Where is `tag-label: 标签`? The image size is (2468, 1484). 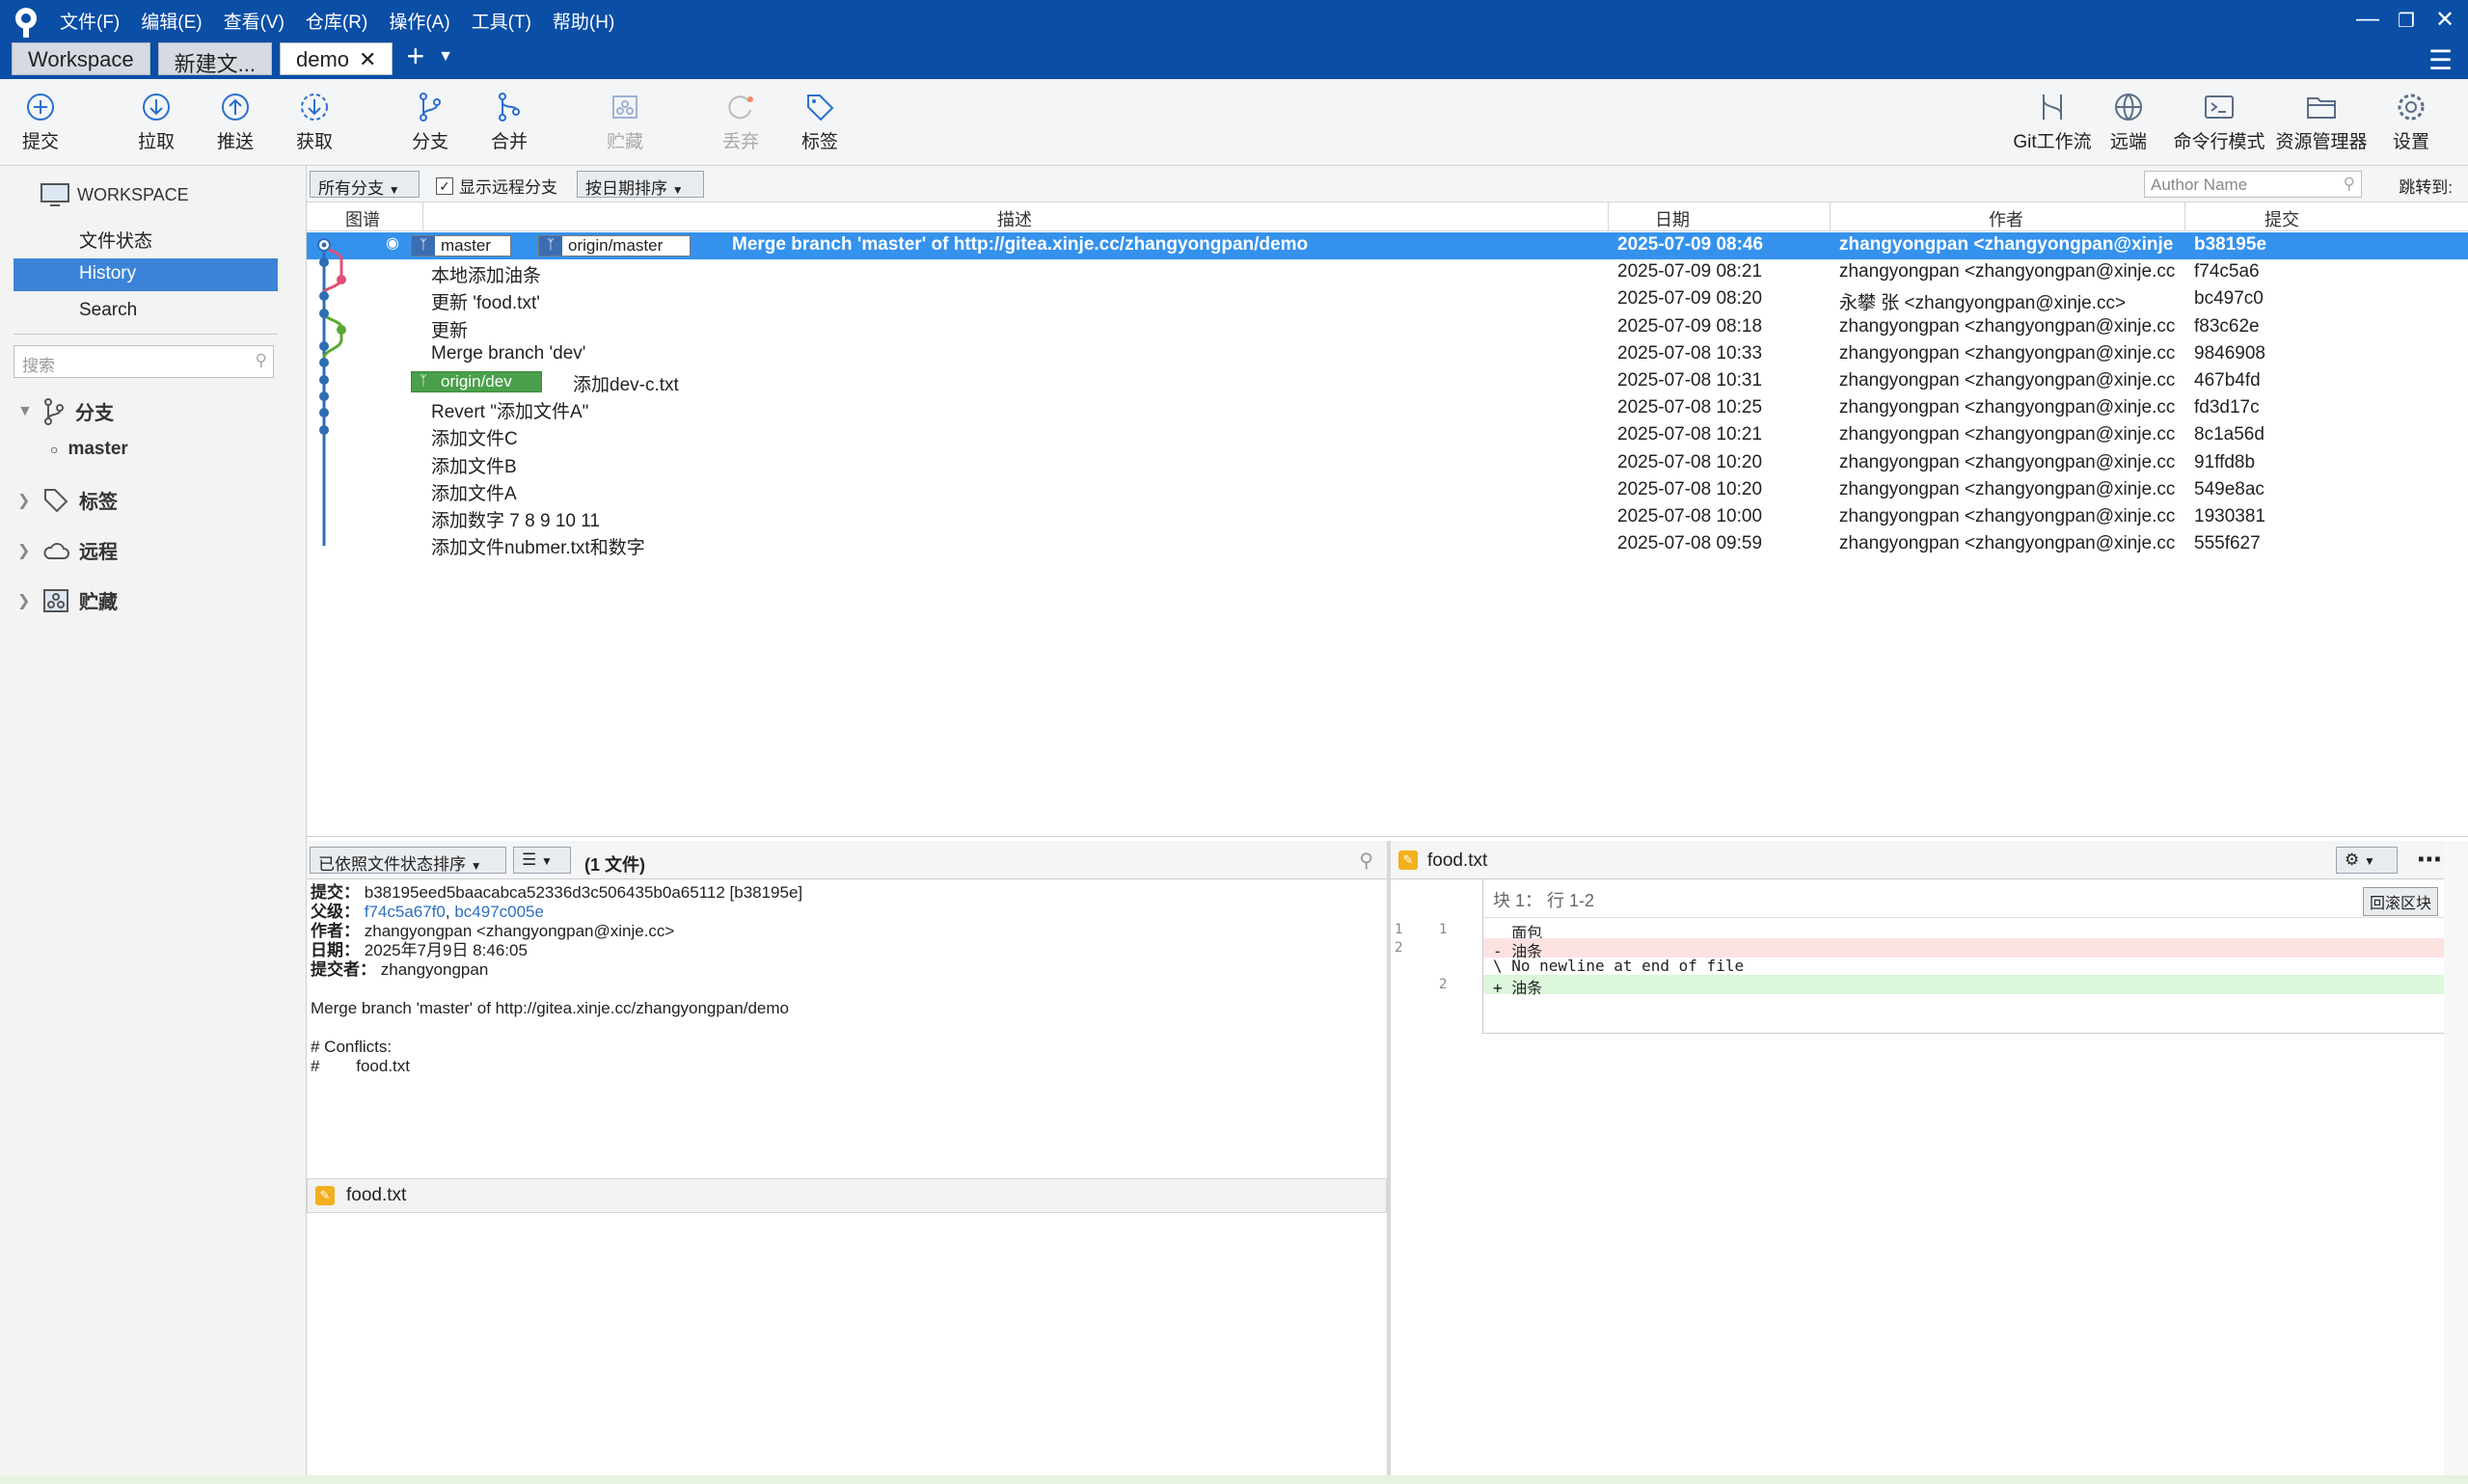
tag-label: 标签 is located at coordinates (819, 142).